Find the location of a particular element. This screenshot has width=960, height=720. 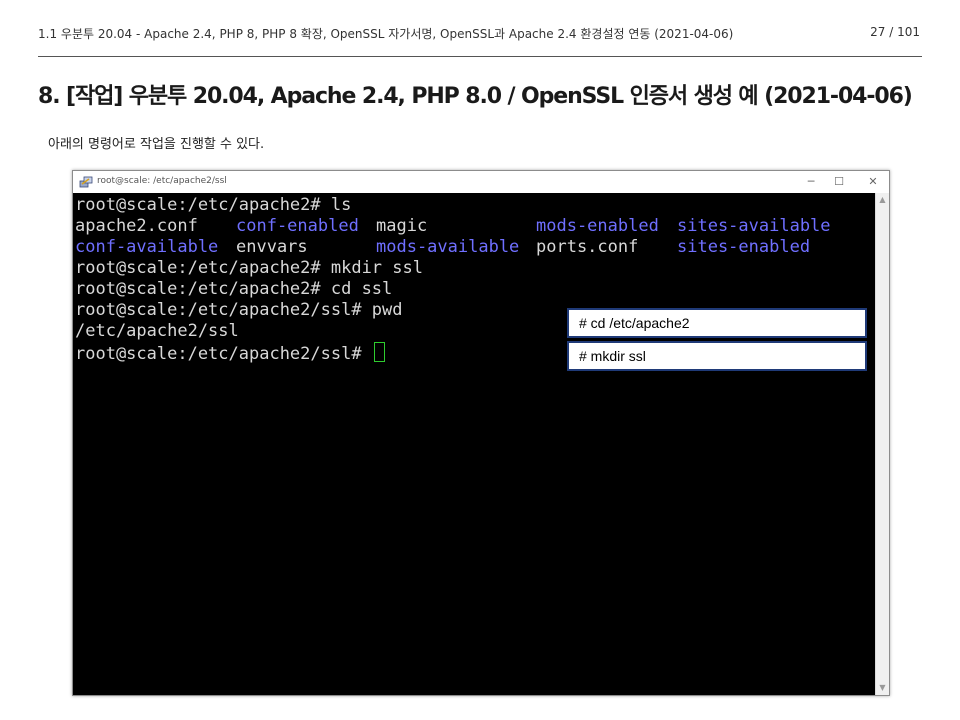

terminal-prompt: root@scale:/etc/apache2/ssl# is located at coordinates (223, 354).